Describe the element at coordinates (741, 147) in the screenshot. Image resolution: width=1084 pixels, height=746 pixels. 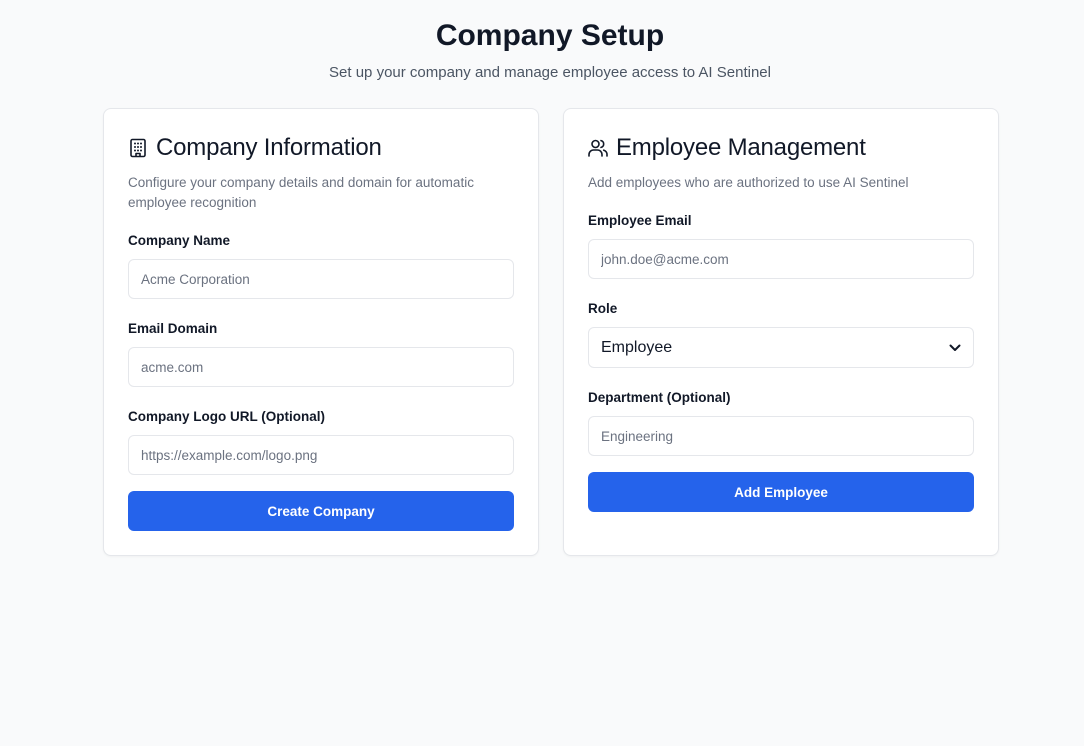
I see `employee-card-title: Employee Management` at that location.